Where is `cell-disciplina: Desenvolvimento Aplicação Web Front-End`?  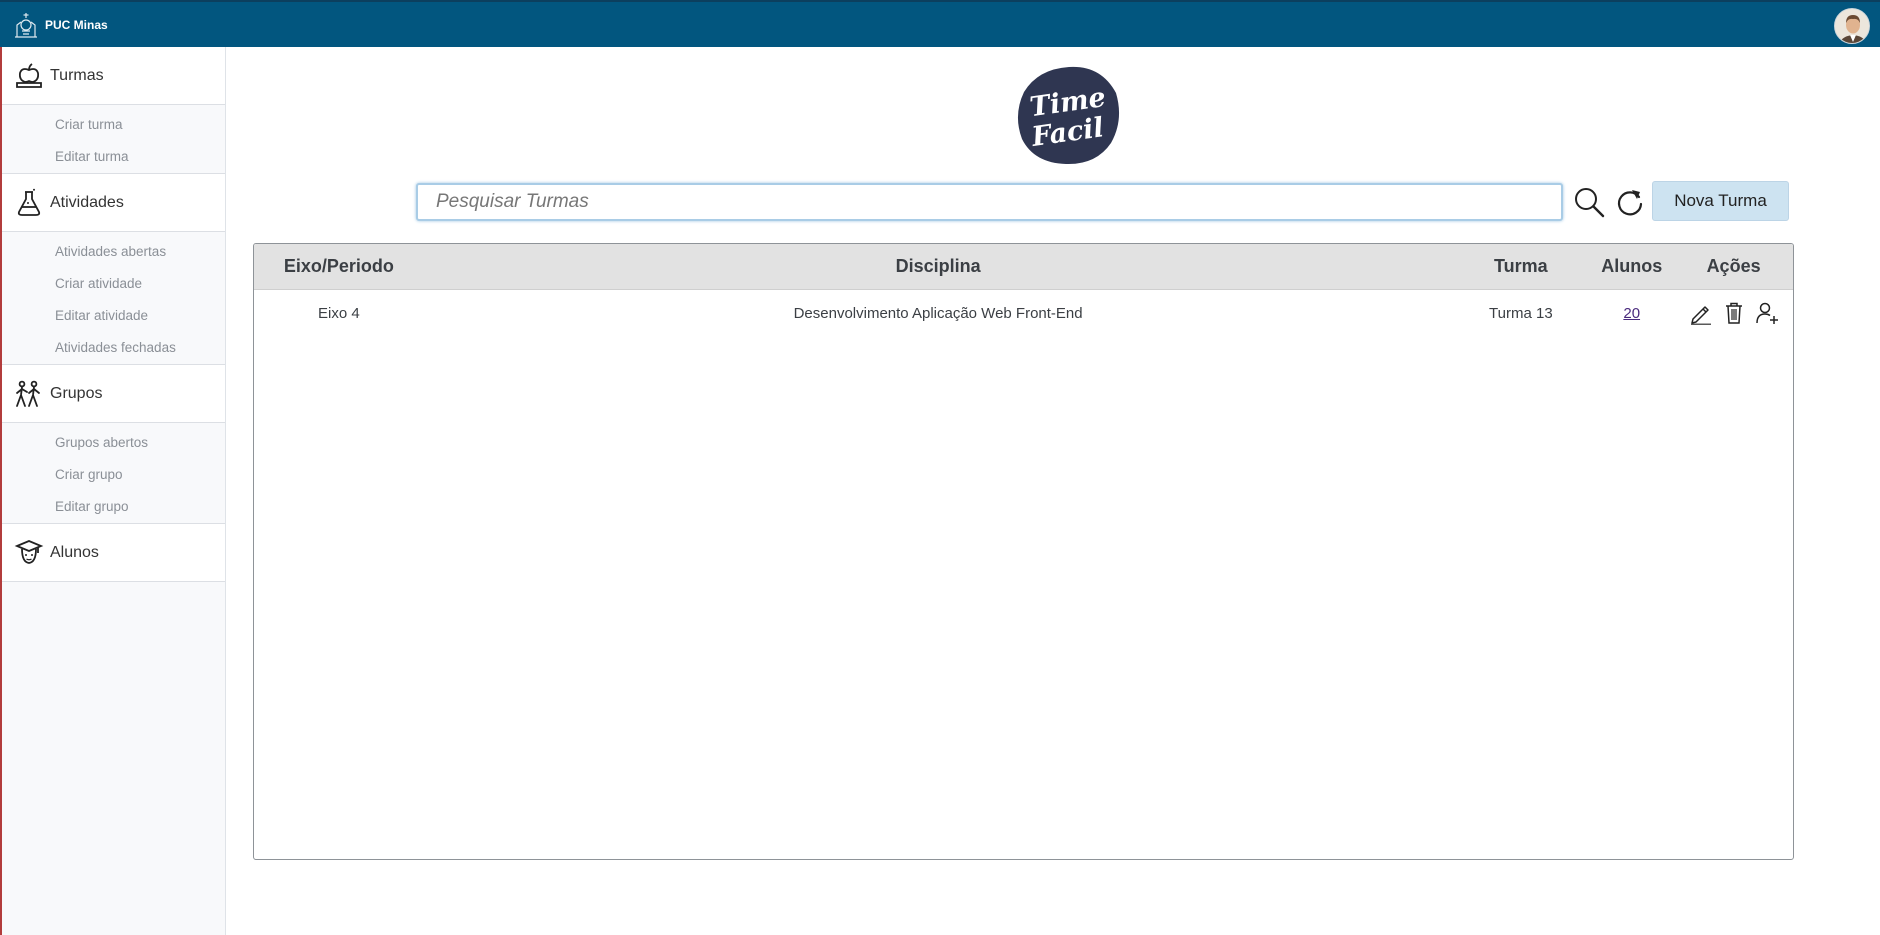 cell-disciplina: Desenvolvimento Aplicação Web Front-End is located at coordinates (938, 313).